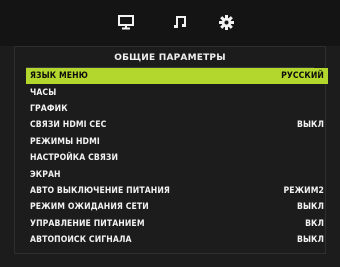  I want to click on menu-item-label: НАСТРОЙКА СВЯЗИ, so click(74, 158).